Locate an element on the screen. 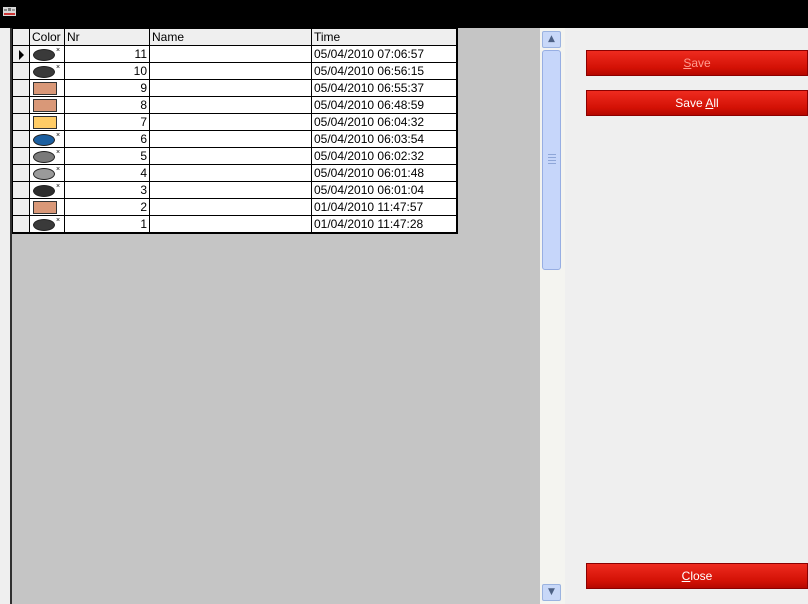 The height and width of the screenshot is (604, 808). table-row: × 3 05/04/2010 06:01:04 is located at coordinates (234, 190).